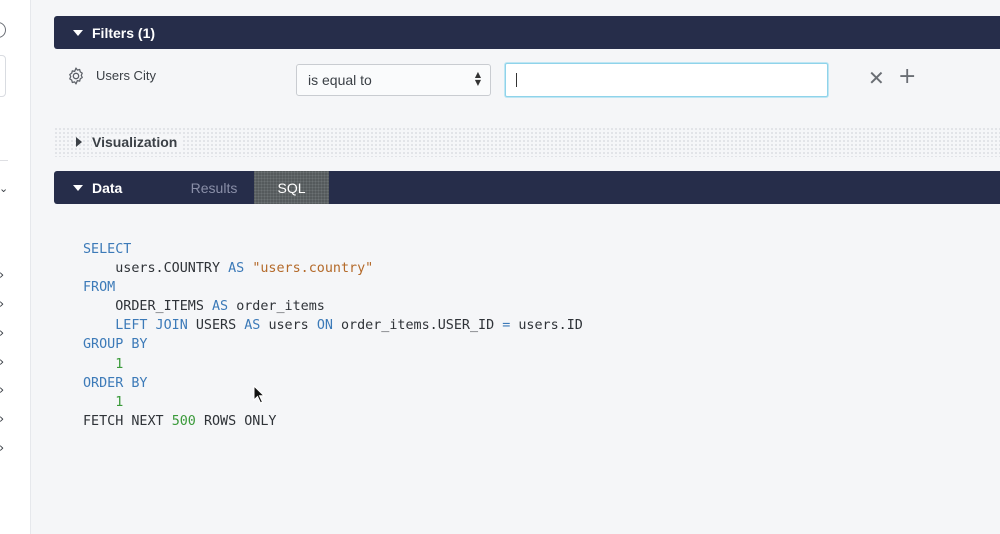 This screenshot has height=534, width=1000. Describe the element at coordinates (550, 326) in the screenshot. I see `sql-join-right: users.ID` at that location.